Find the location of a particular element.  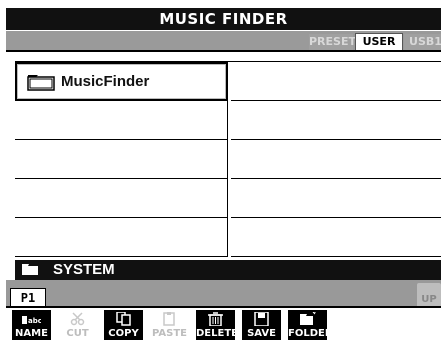

name-icon: abc is located at coordinates (31, 320).